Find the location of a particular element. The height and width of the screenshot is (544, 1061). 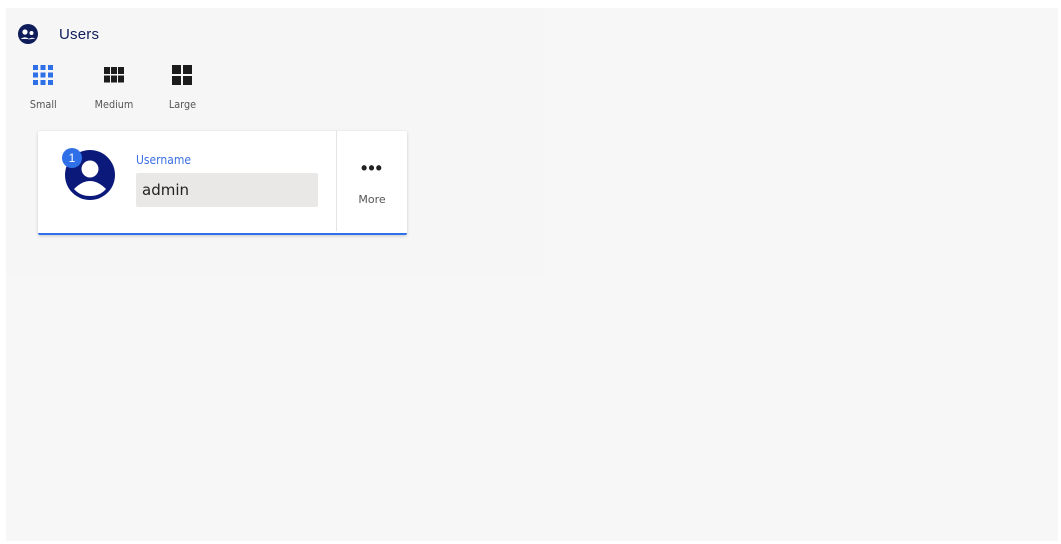

more-button: ••• More is located at coordinates (372, 181).